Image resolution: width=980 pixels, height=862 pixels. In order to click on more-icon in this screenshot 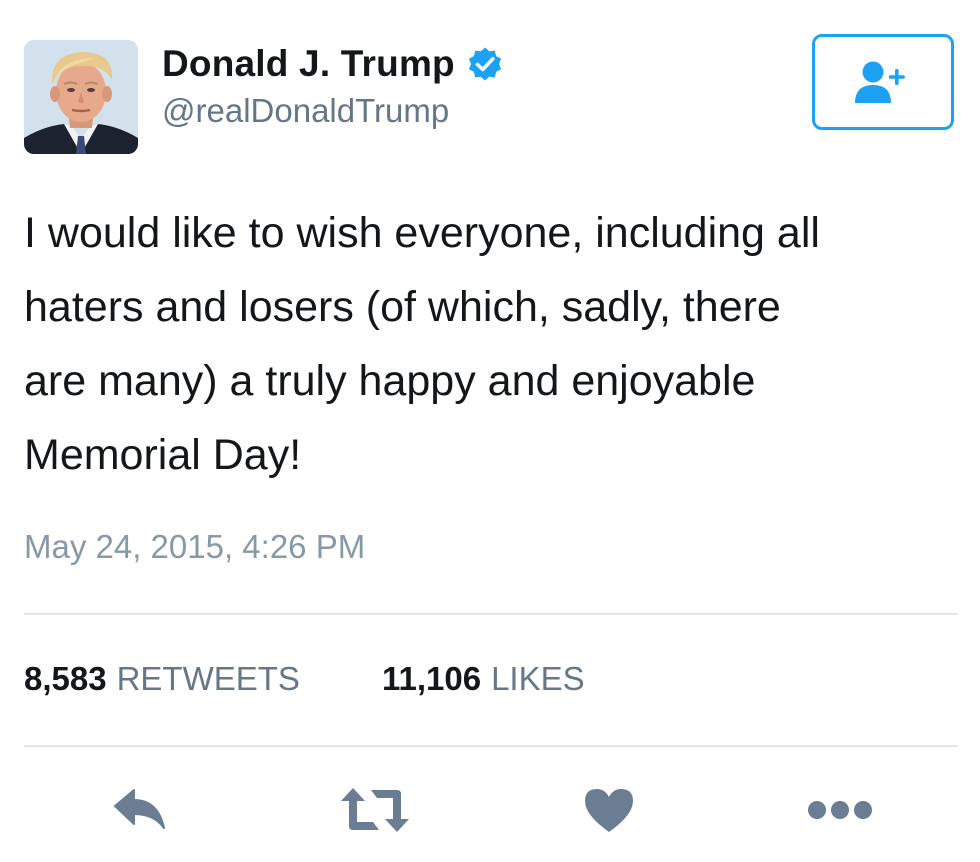, I will do `click(840, 810)`.